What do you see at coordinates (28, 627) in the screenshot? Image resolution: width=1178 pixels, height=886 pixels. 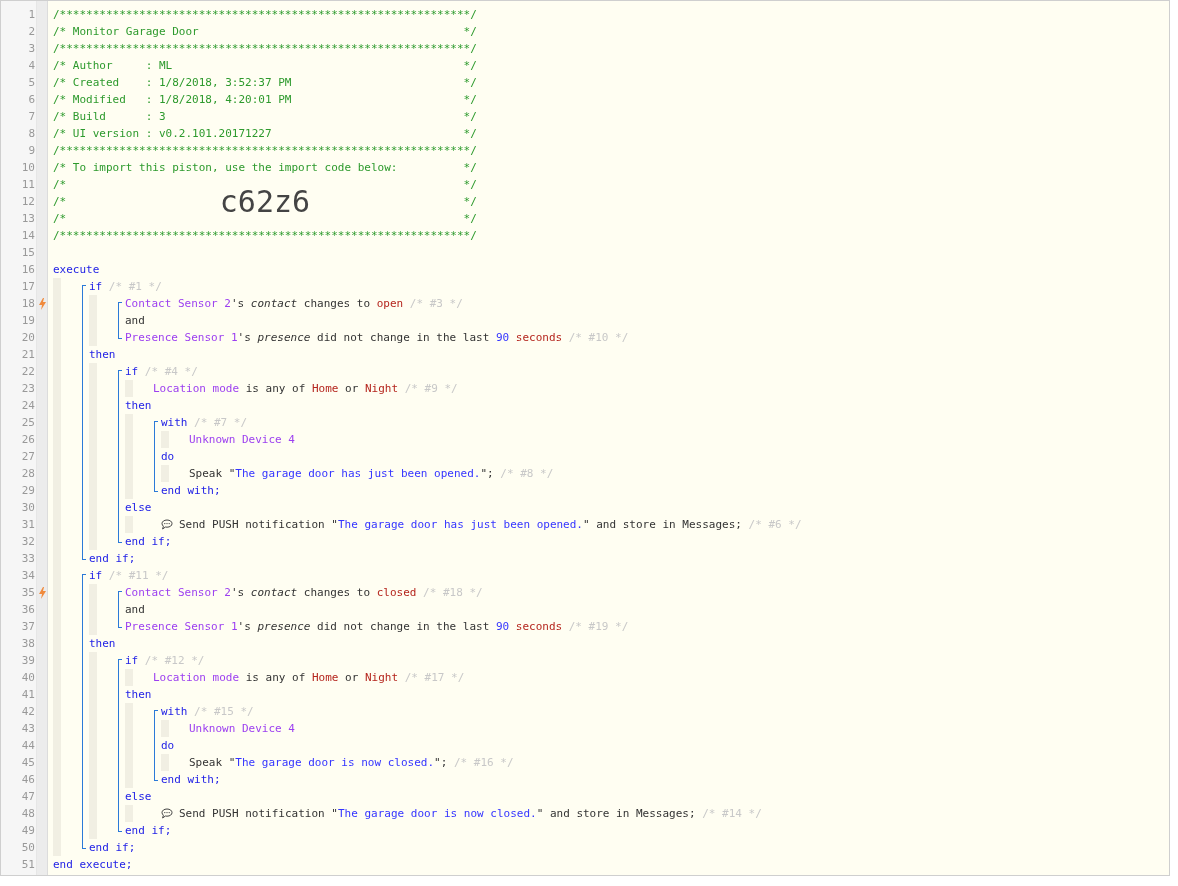 I see `line-number: 37` at bounding box center [28, 627].